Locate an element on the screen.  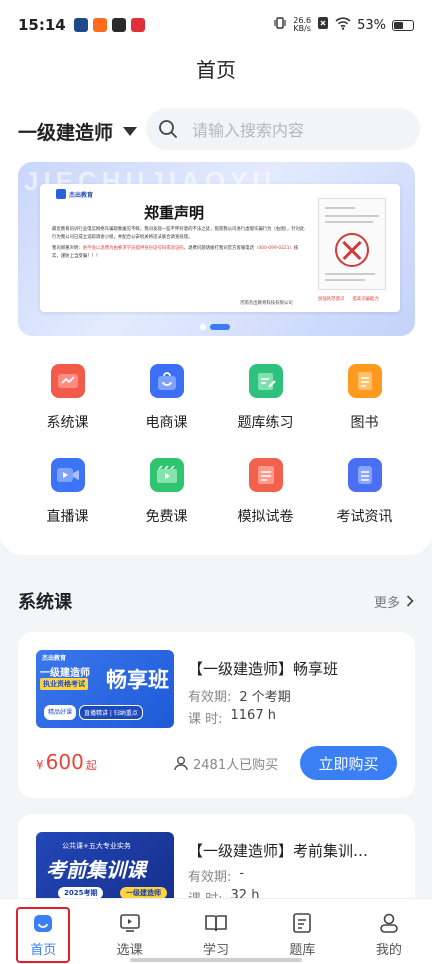
prohibited-seal-icon is located at coordinates (352, 250).